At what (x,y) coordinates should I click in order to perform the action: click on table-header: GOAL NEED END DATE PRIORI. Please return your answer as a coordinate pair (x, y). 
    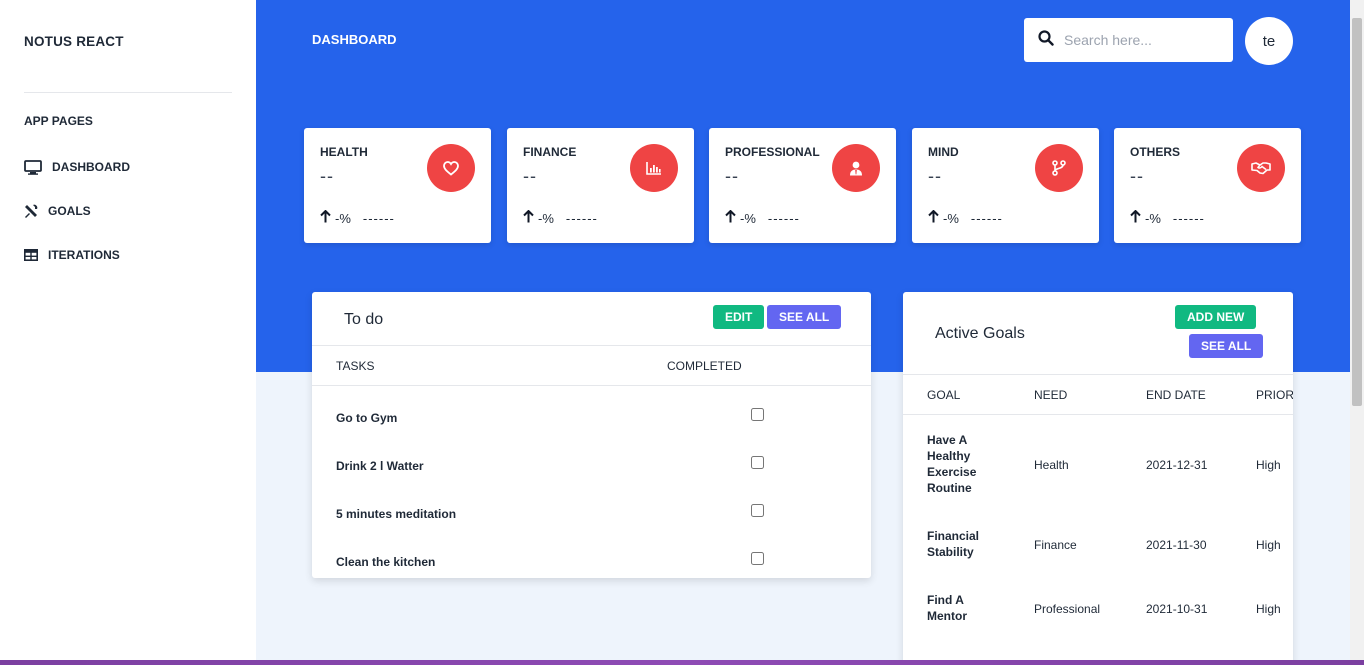
    Looking at the image, I should click on (1098, 394).